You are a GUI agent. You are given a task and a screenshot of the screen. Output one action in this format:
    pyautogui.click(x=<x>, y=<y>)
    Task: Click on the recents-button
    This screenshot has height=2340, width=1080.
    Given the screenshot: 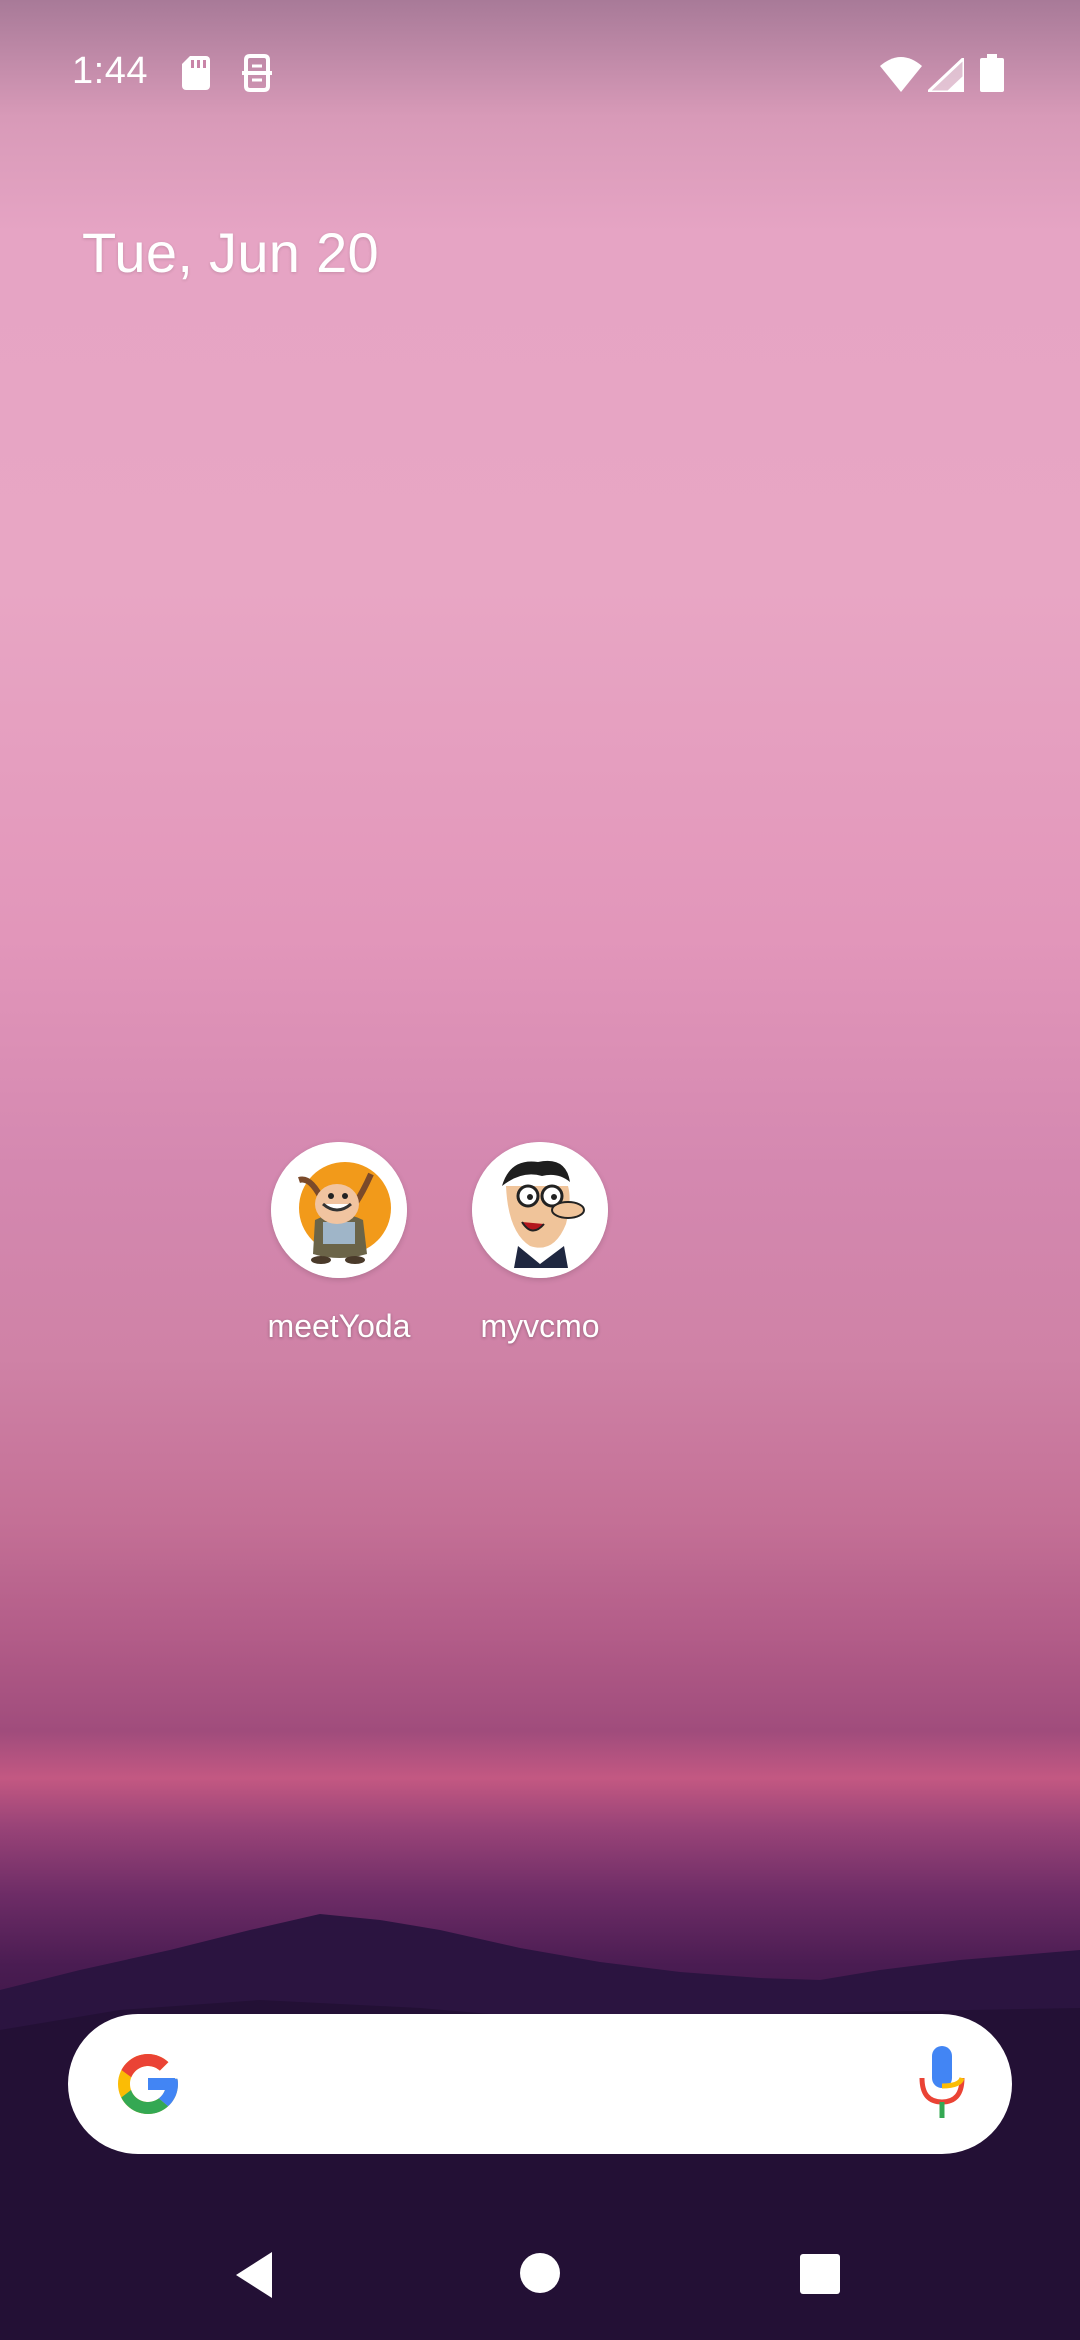 What is the action you would take?
    pyautogui.click(x=820, y=2276)
    